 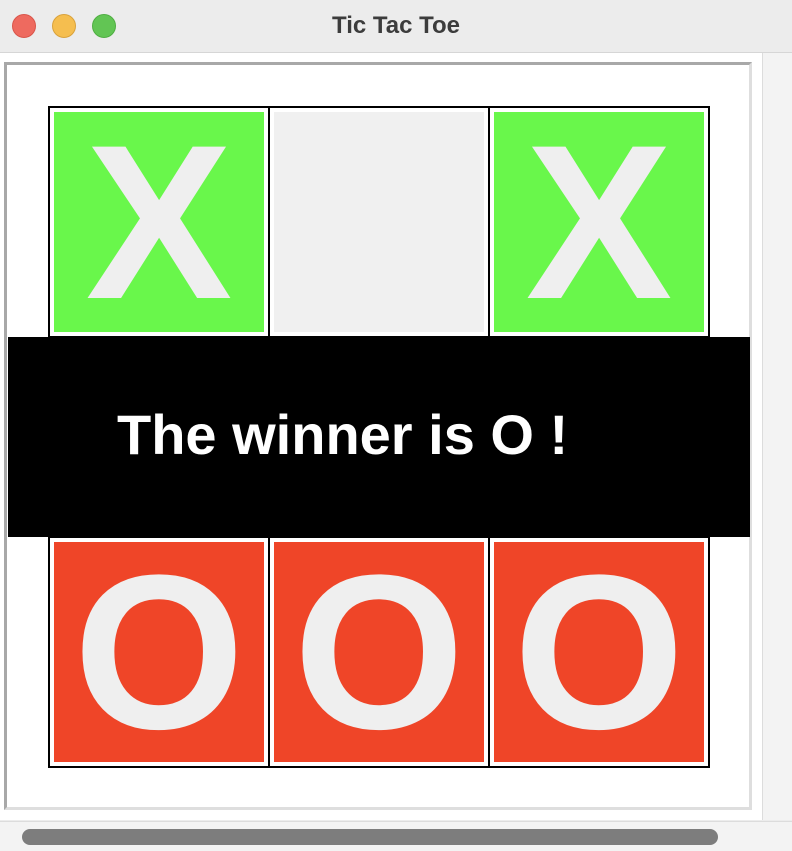 I want to click on window-title: Tic Tac Toe, so click(x=396, y=25).